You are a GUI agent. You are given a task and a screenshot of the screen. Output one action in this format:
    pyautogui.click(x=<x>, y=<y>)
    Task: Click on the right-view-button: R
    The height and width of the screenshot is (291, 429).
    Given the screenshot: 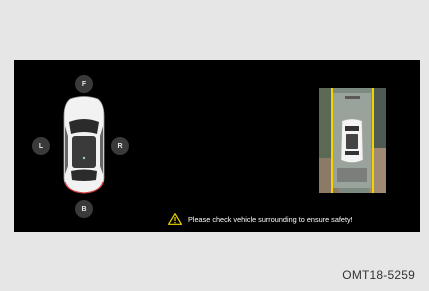 What is the action you would take?
    pyautogui.click(x=120, y=146)
    